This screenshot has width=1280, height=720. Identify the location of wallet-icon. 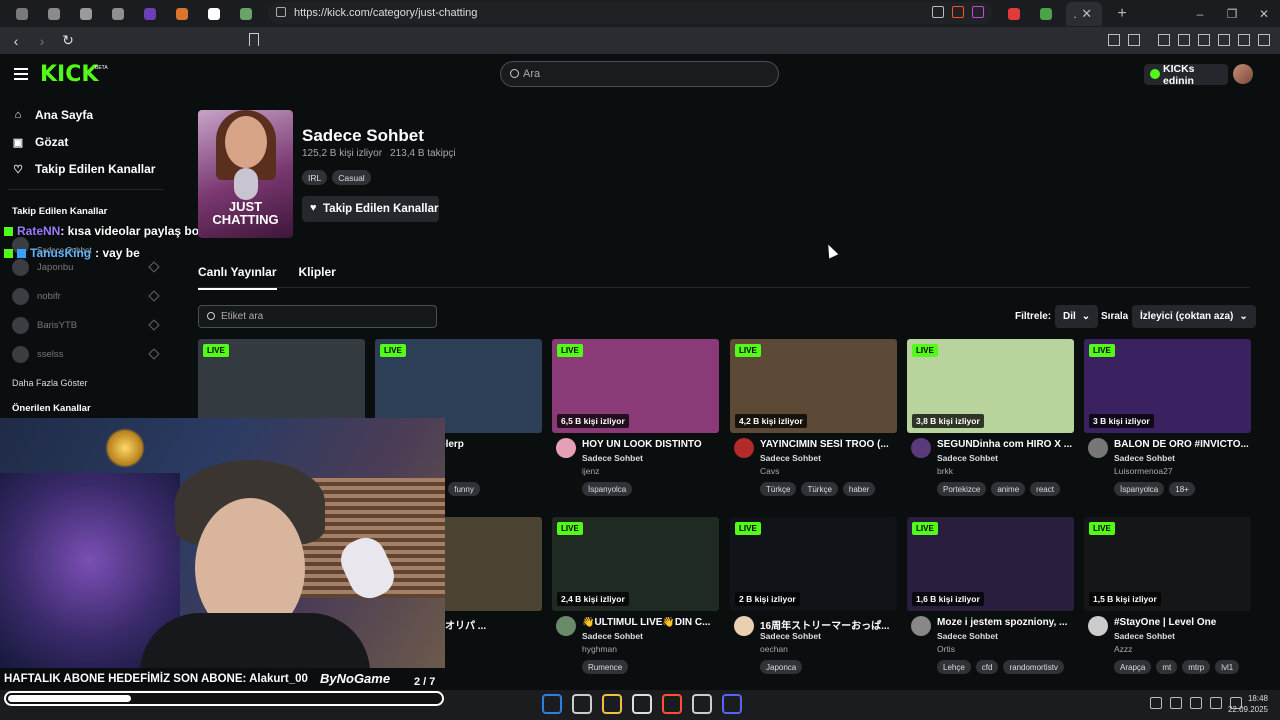
(1204, 40).